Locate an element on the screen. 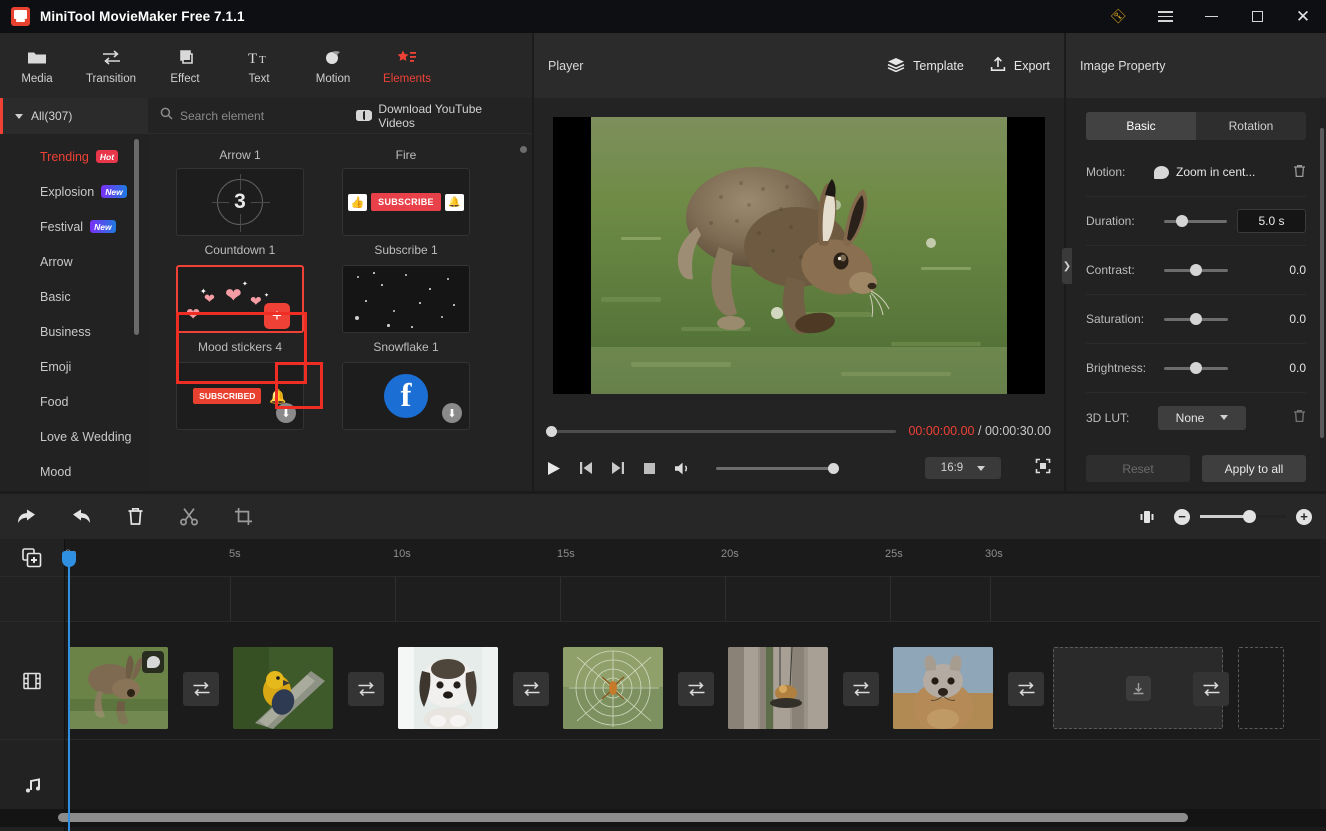 The height and width of the screenshot is (831, 1326). delete-button is located at coordinates (135, 516).